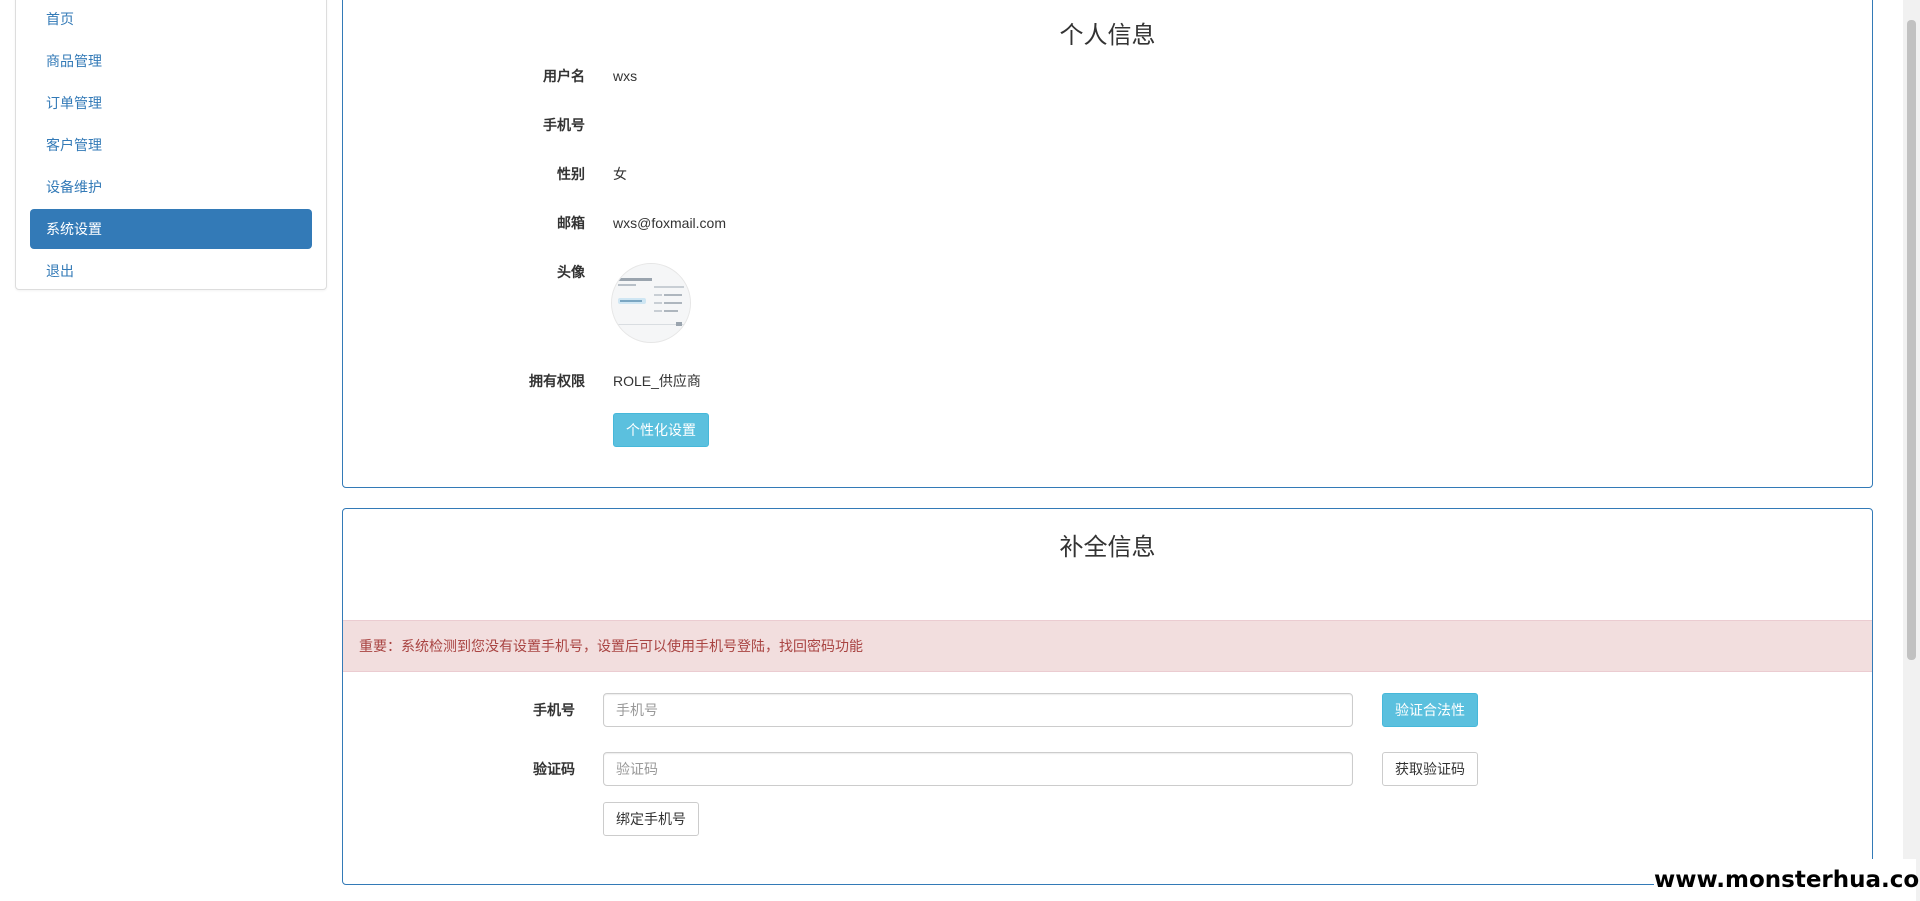 The height and width of the screenshot is (901, 1920). What do you see at coordinates (171, 61) in the screenshot?
I see `sidebar-item-products: 商品管理` at bounding box center [171, 61].